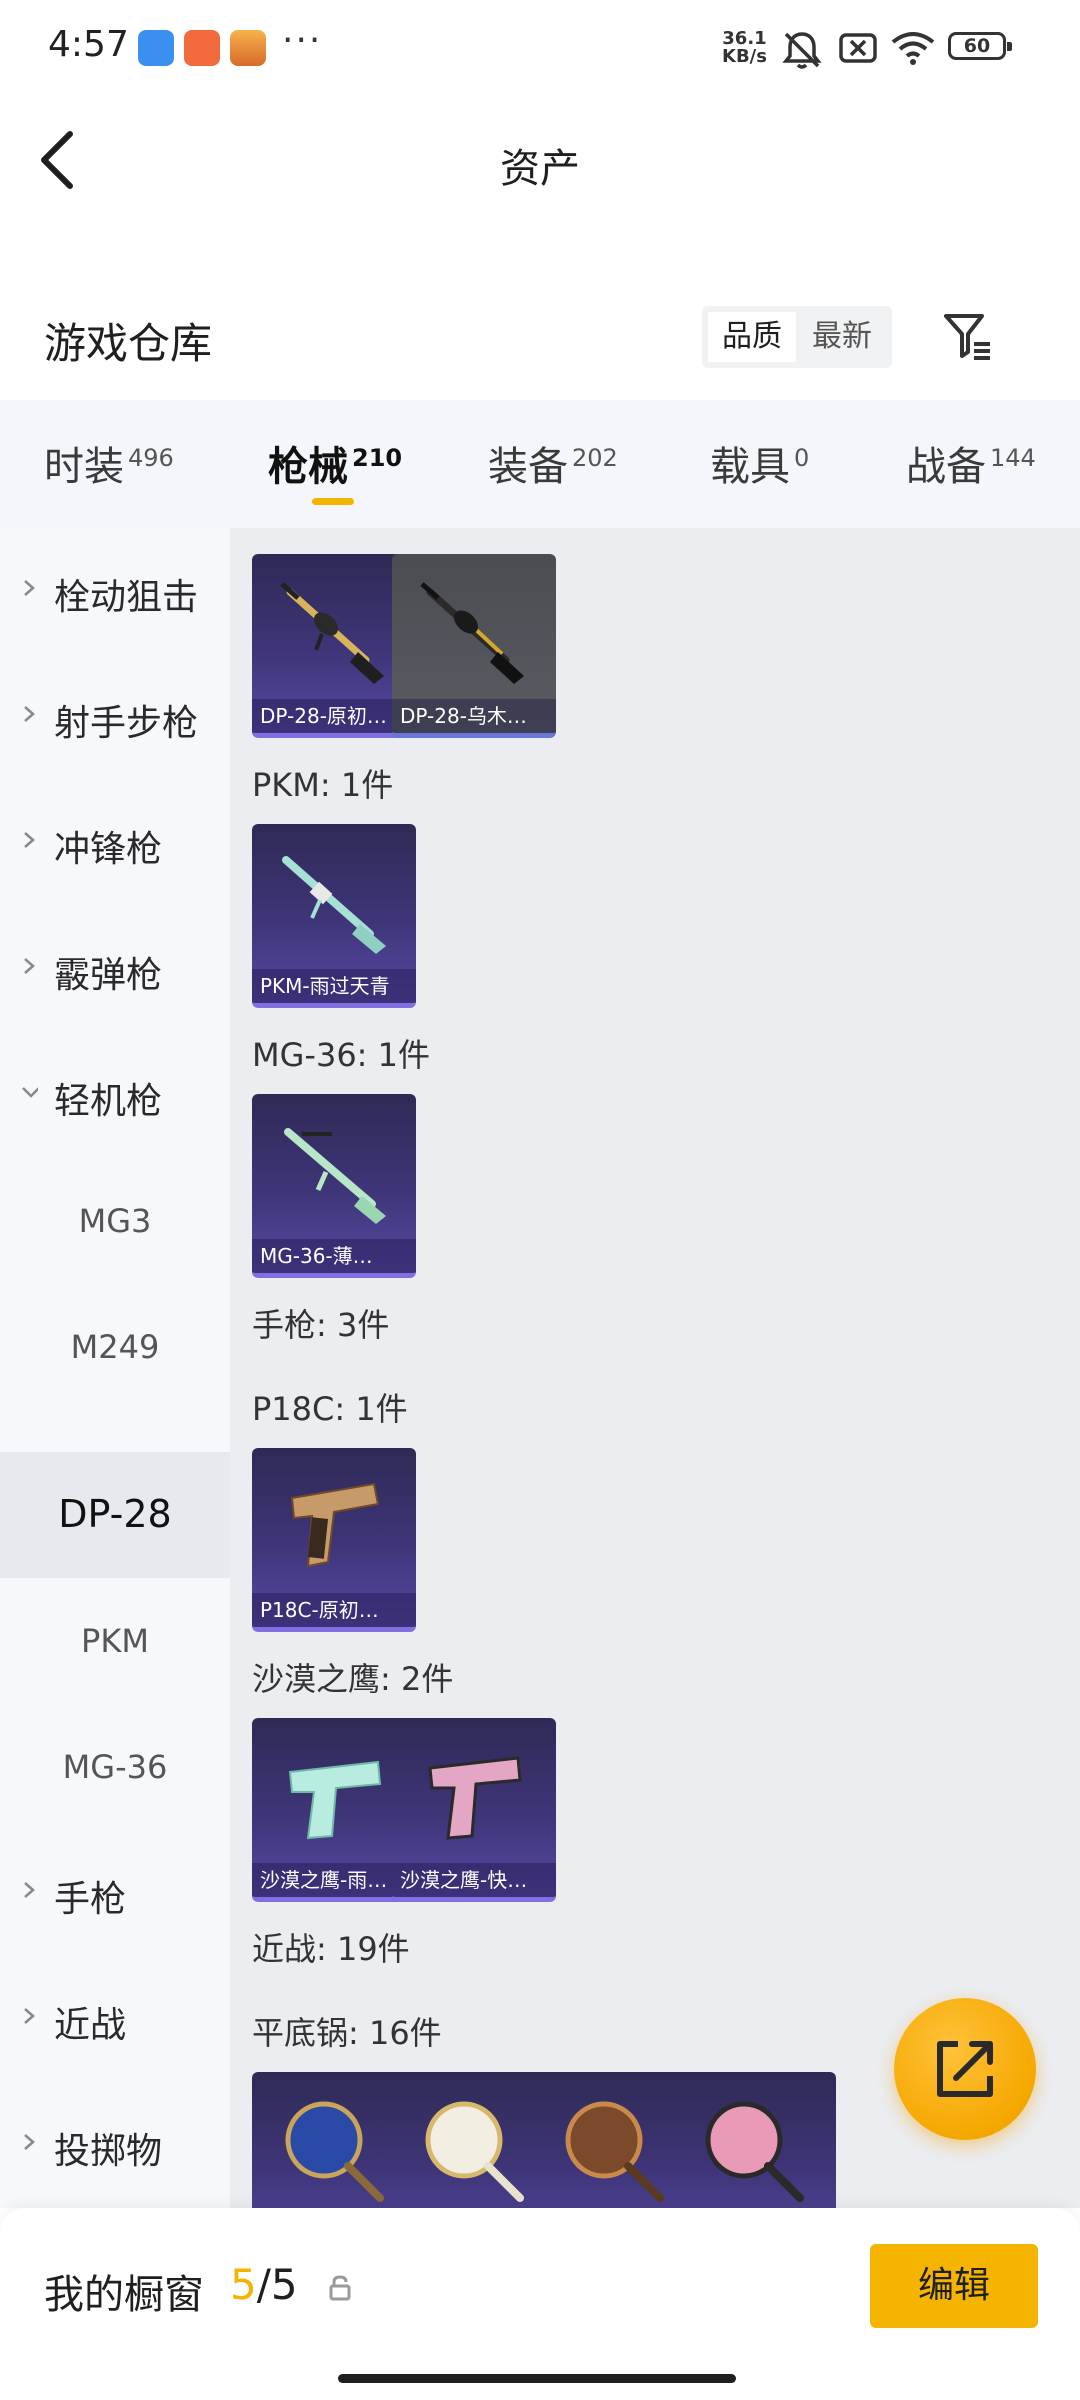 Image resolution: width=1080 pixels, height=2400 pixels. What do you see at coordinates (302, 40) in the screenshot?
I see `more-notifications-icon: ···` at bounding box center [302, 40].